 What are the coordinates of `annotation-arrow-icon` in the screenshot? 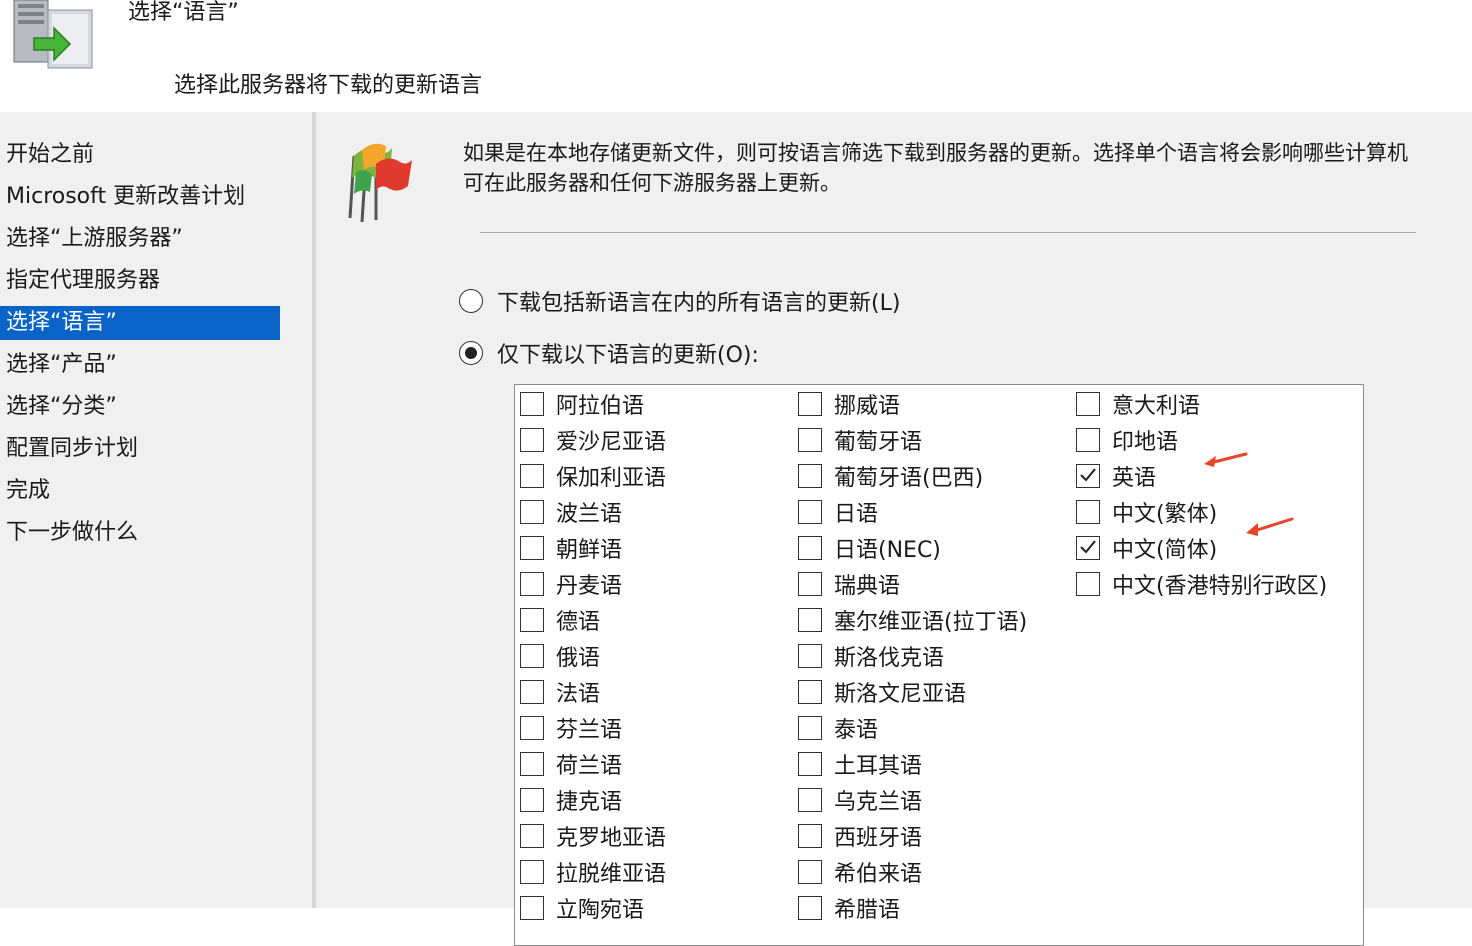 It's located at (1226, 459).